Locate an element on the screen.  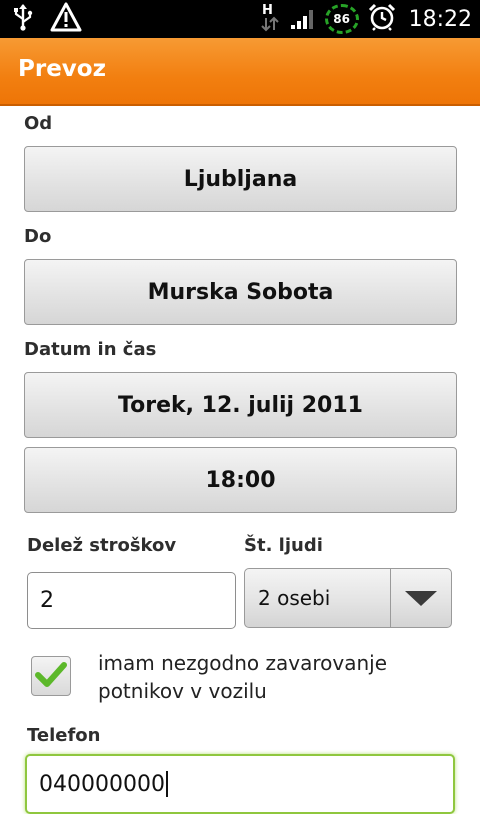
to-city-value: Murska Sobota is located at coordinates (240, 292).